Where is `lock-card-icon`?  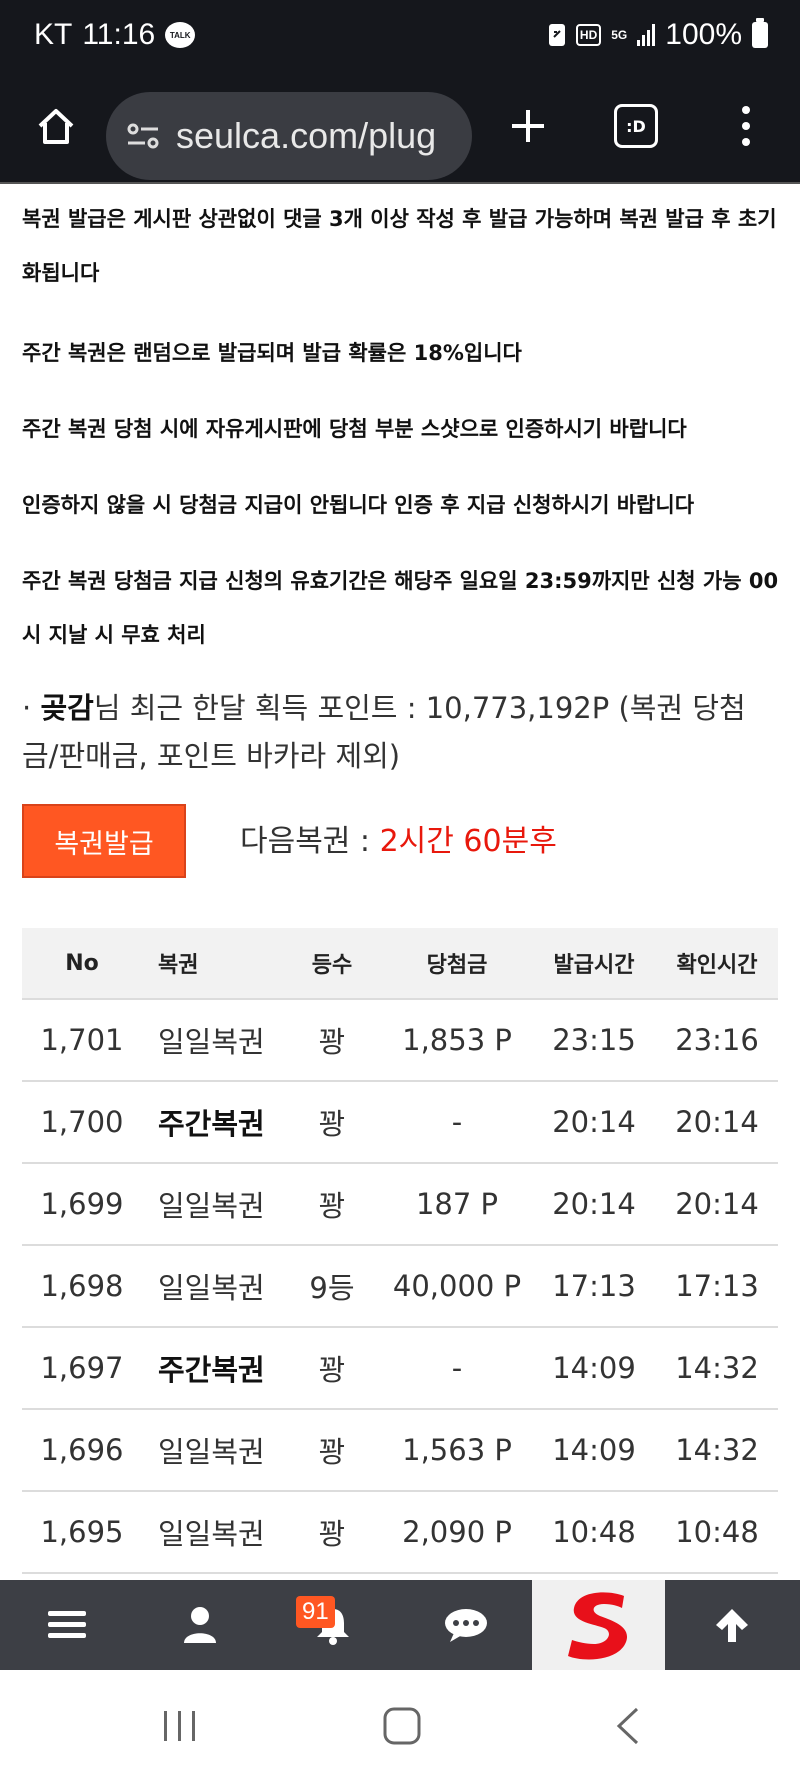
lock-card-icon is located at coordinates (557, 35).